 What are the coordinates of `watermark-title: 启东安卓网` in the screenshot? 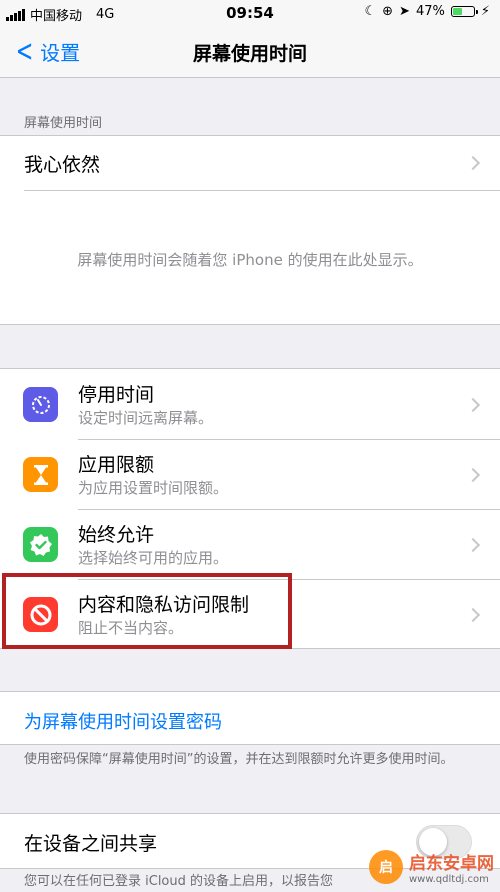 It's located at (451, 864).